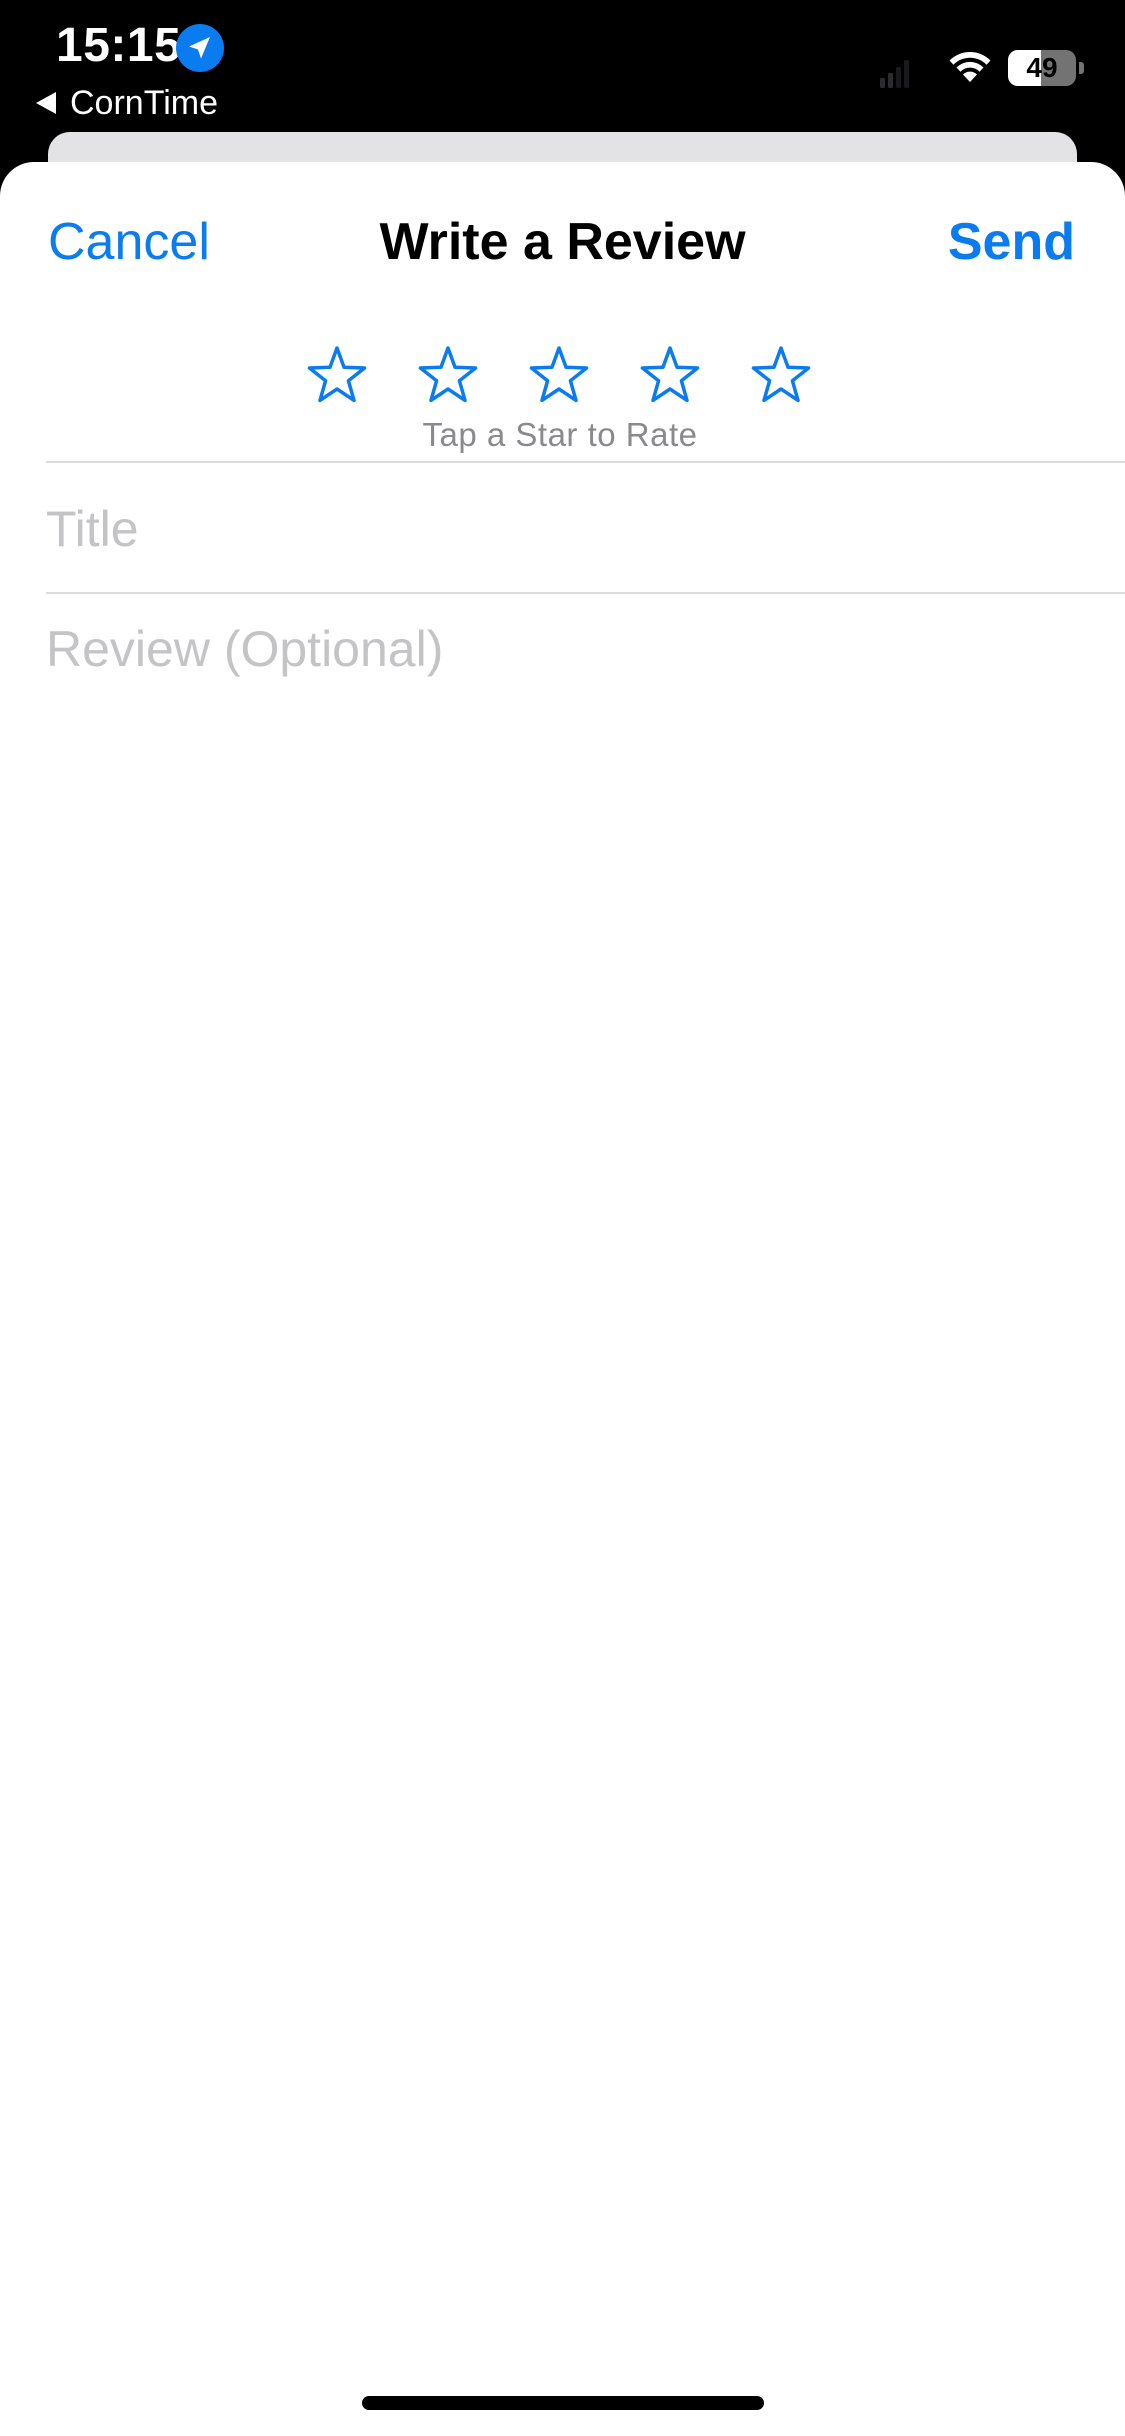 This screenshot has height=2436, width=1125. I want to click on back-app-label: CornTime, so click(144, 102).